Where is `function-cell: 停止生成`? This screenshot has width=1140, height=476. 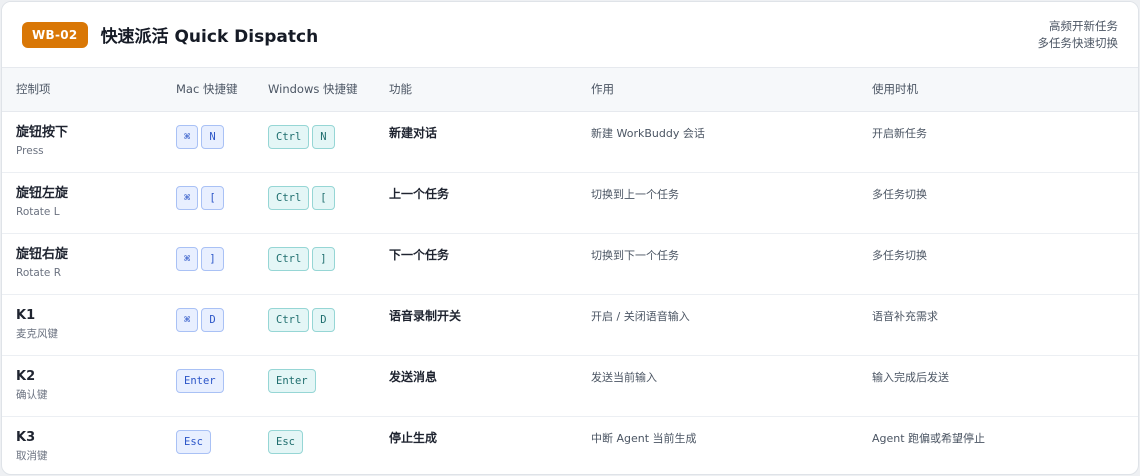
function-cell: 停止生成 is located at coordinates (490, 445).